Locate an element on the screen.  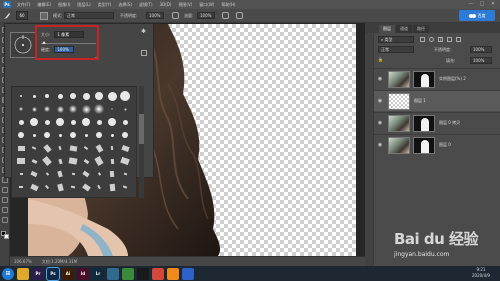
menu-3d: 3D(D) is located at coordinates (166, 4).